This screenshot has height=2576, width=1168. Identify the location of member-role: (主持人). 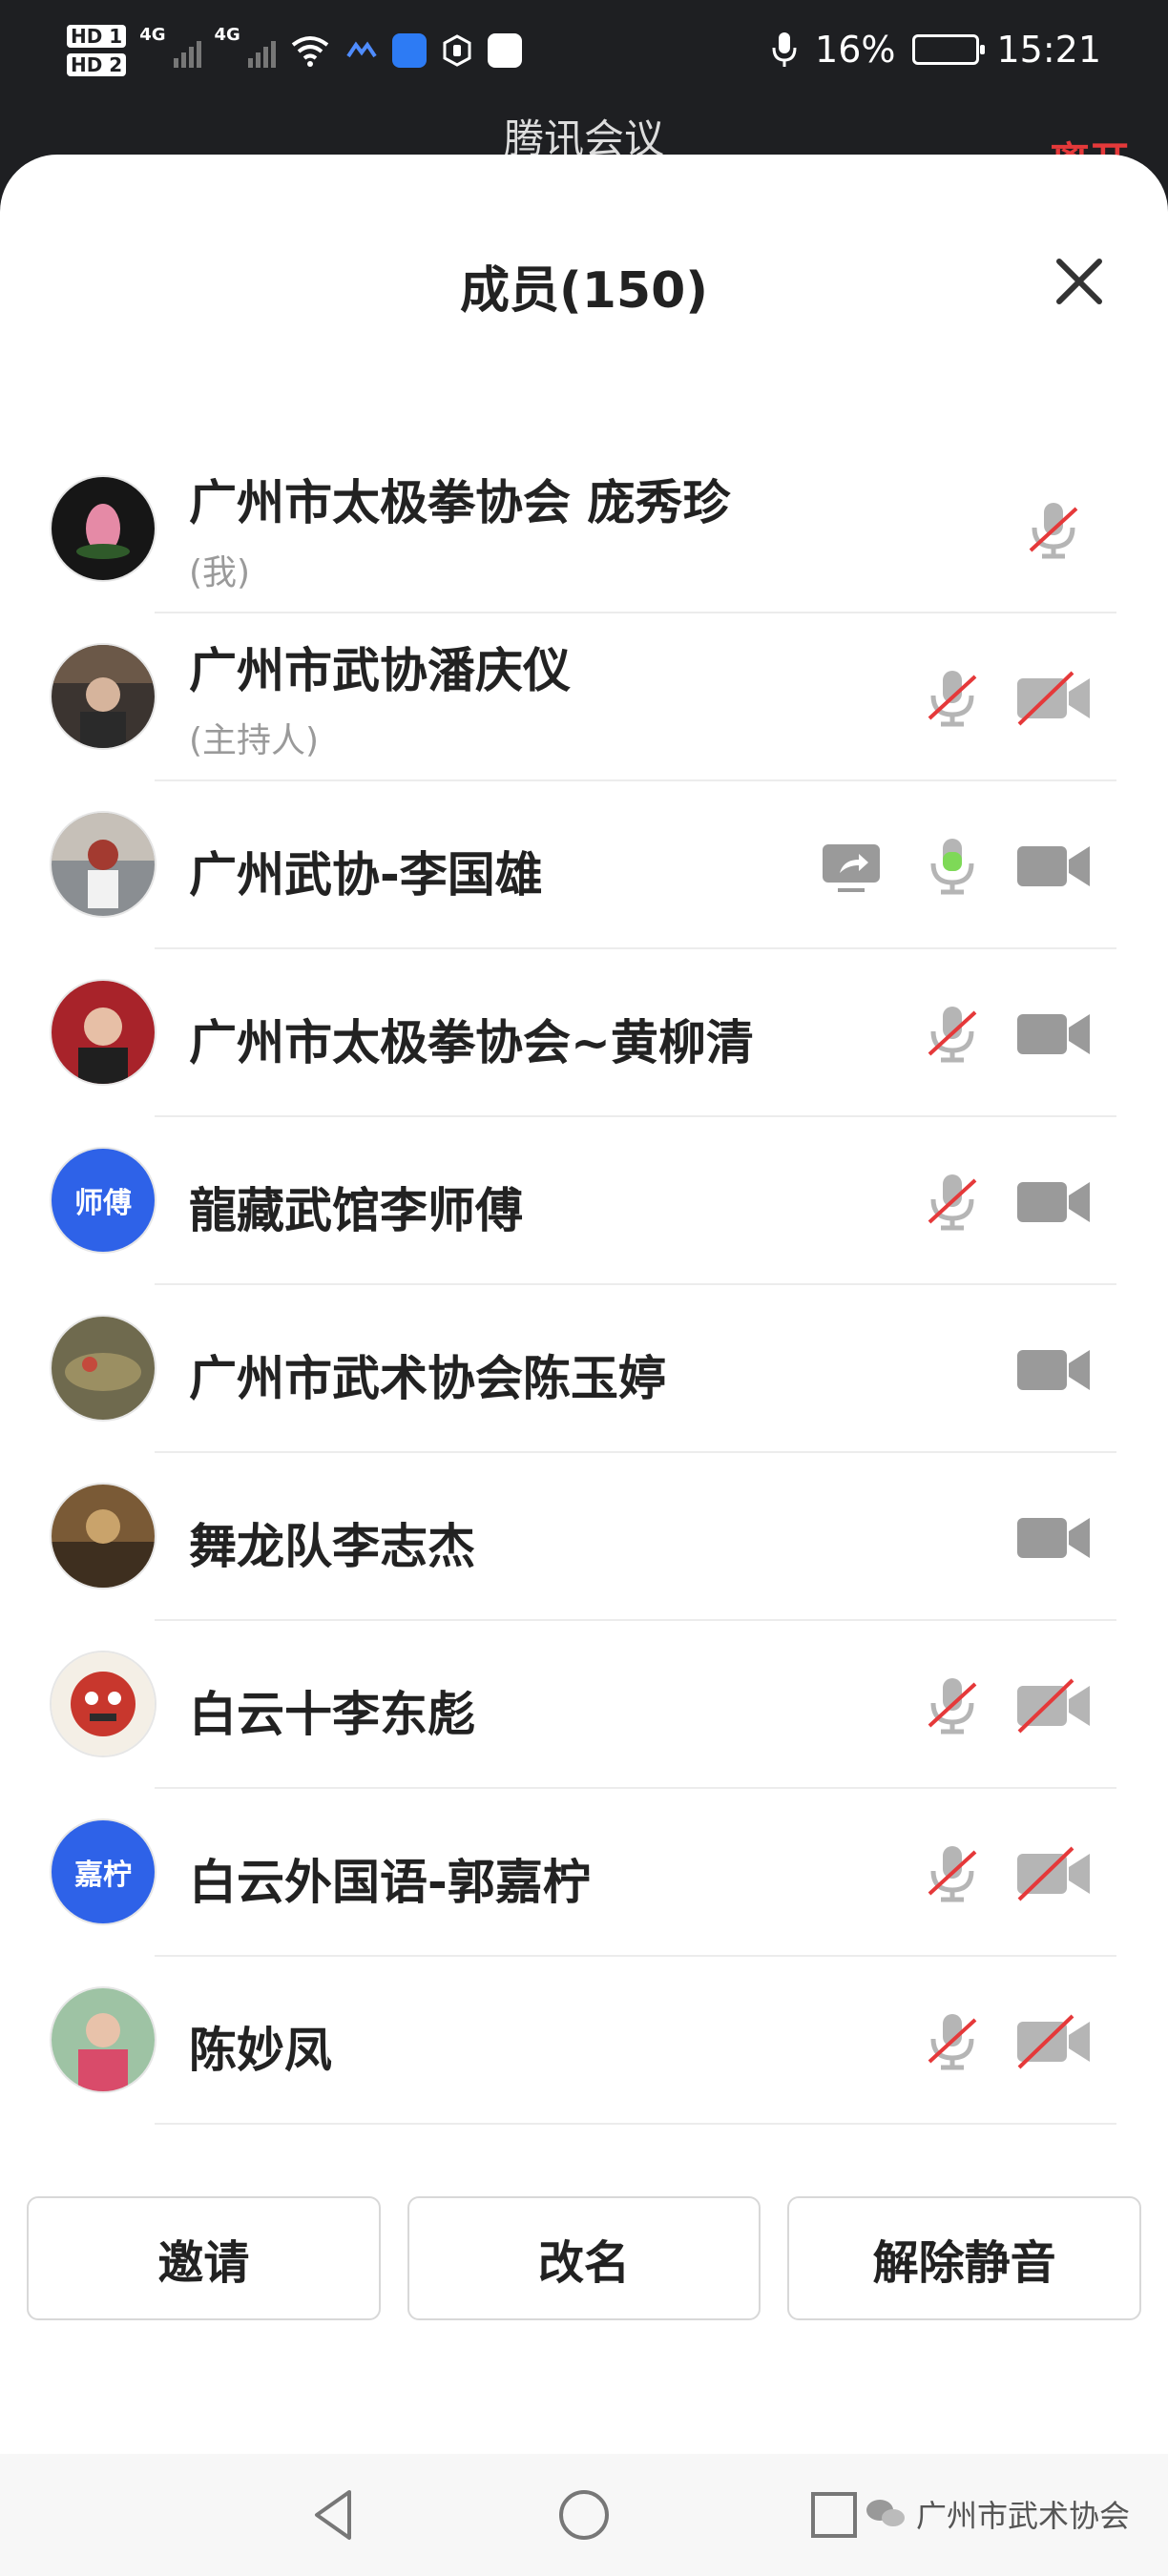
(255, 740).